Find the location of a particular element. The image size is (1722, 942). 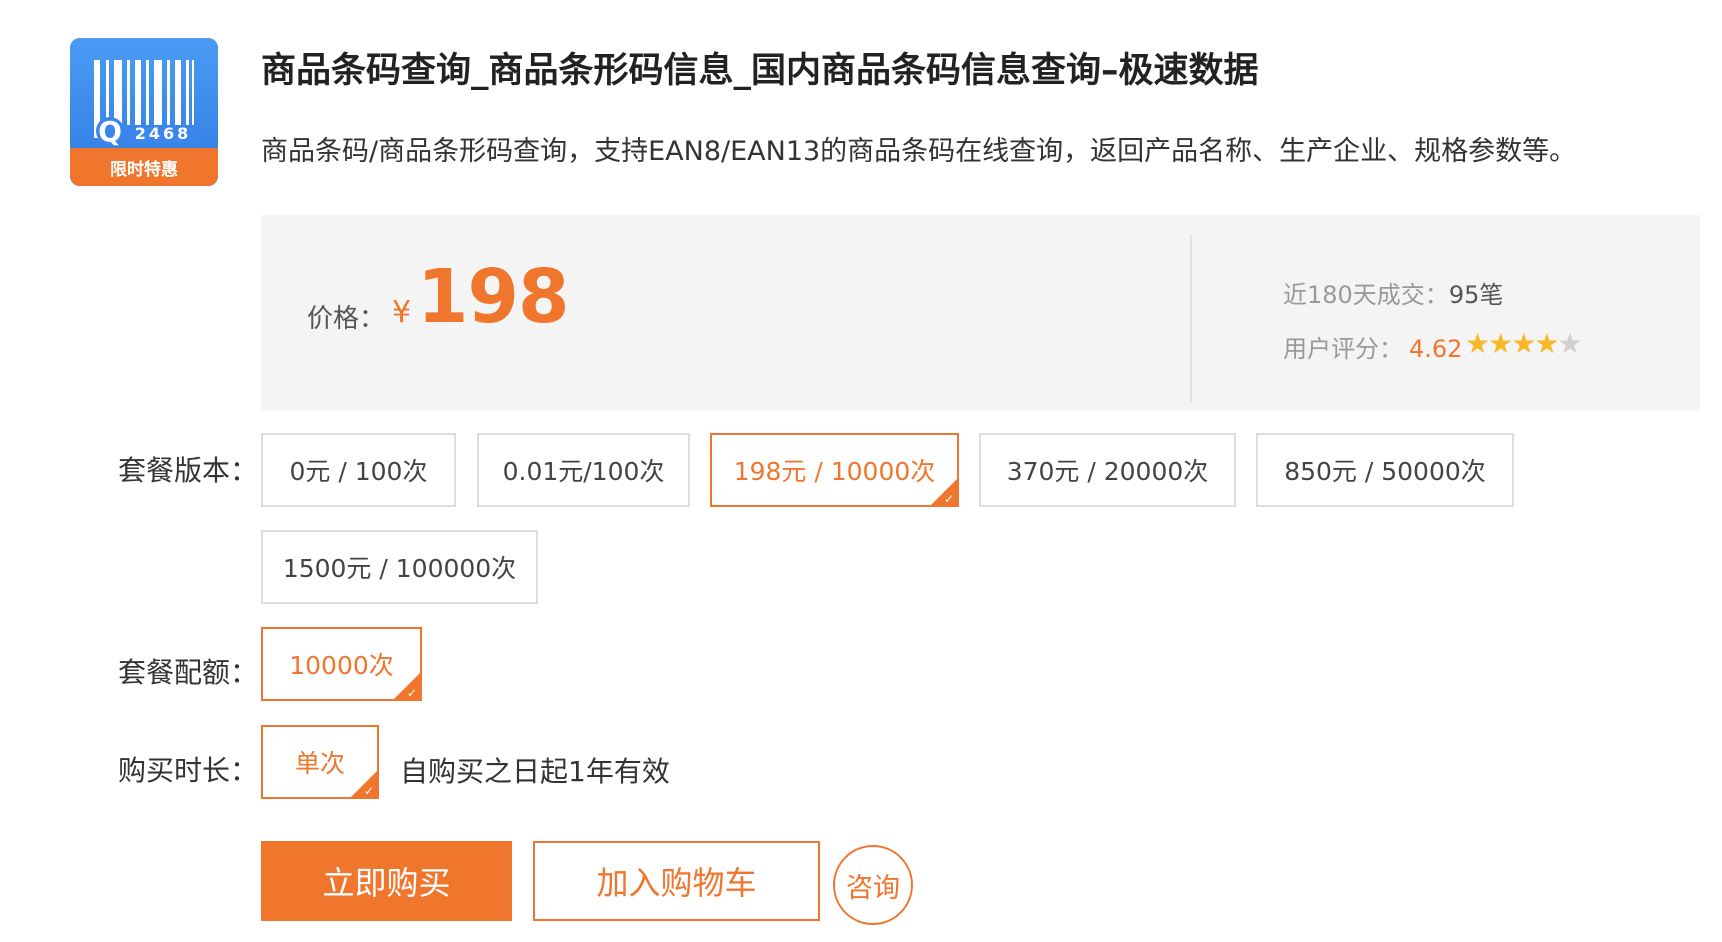

consult-button: 咨询 is located at coordinates (873, 885).